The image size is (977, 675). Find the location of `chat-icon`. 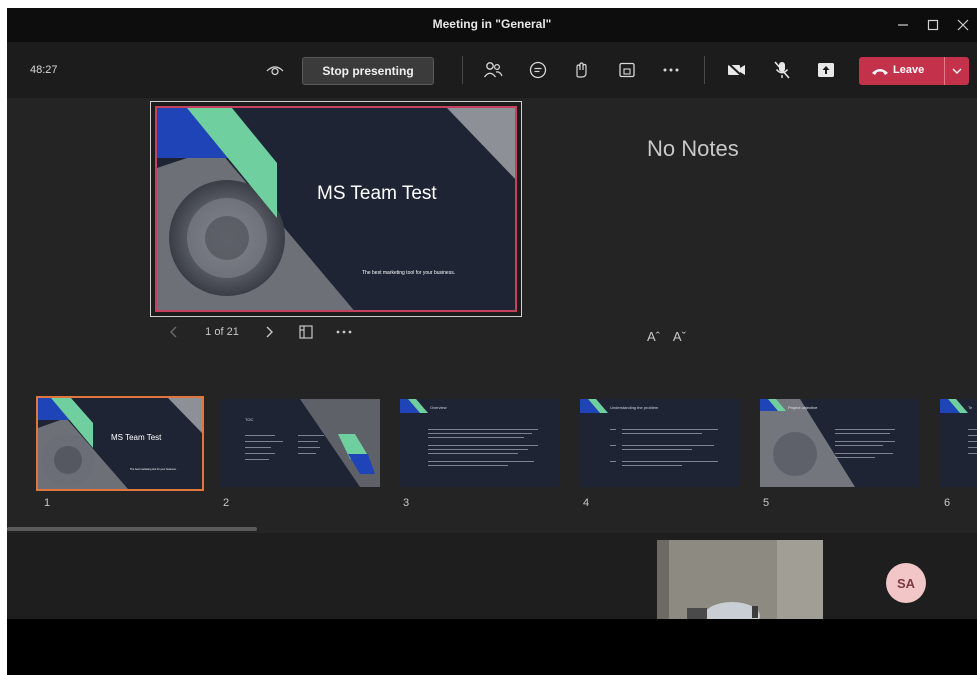

chat-icon is located at coordinates (538, 70).